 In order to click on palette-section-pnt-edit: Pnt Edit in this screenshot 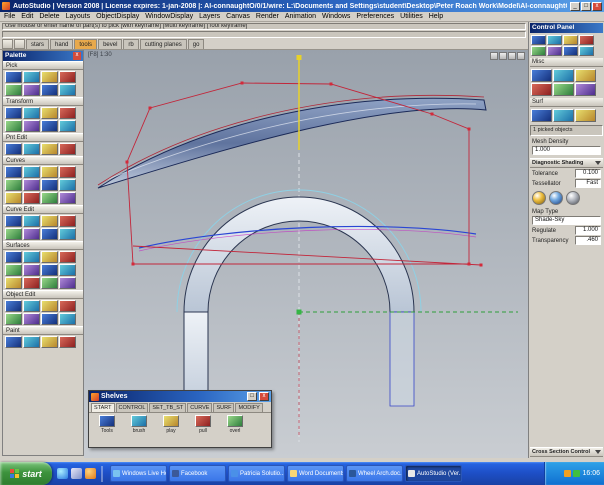, I will do `click(43, 137)`.